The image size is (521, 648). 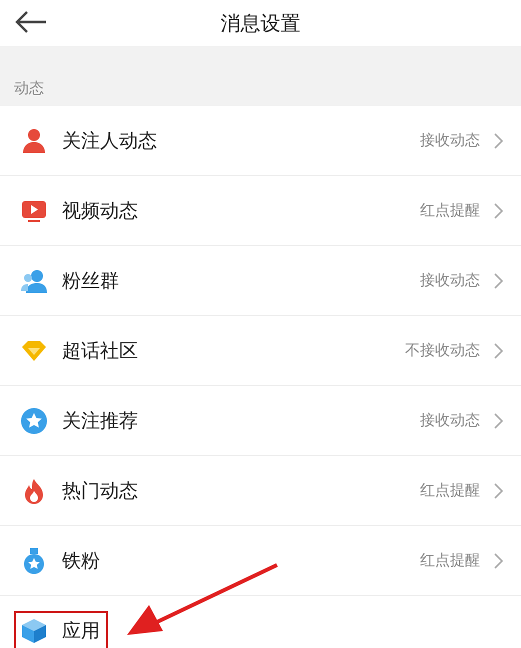 I want to click on settings-row: 粉丝群 接收动态, so click(x=260, y=281).